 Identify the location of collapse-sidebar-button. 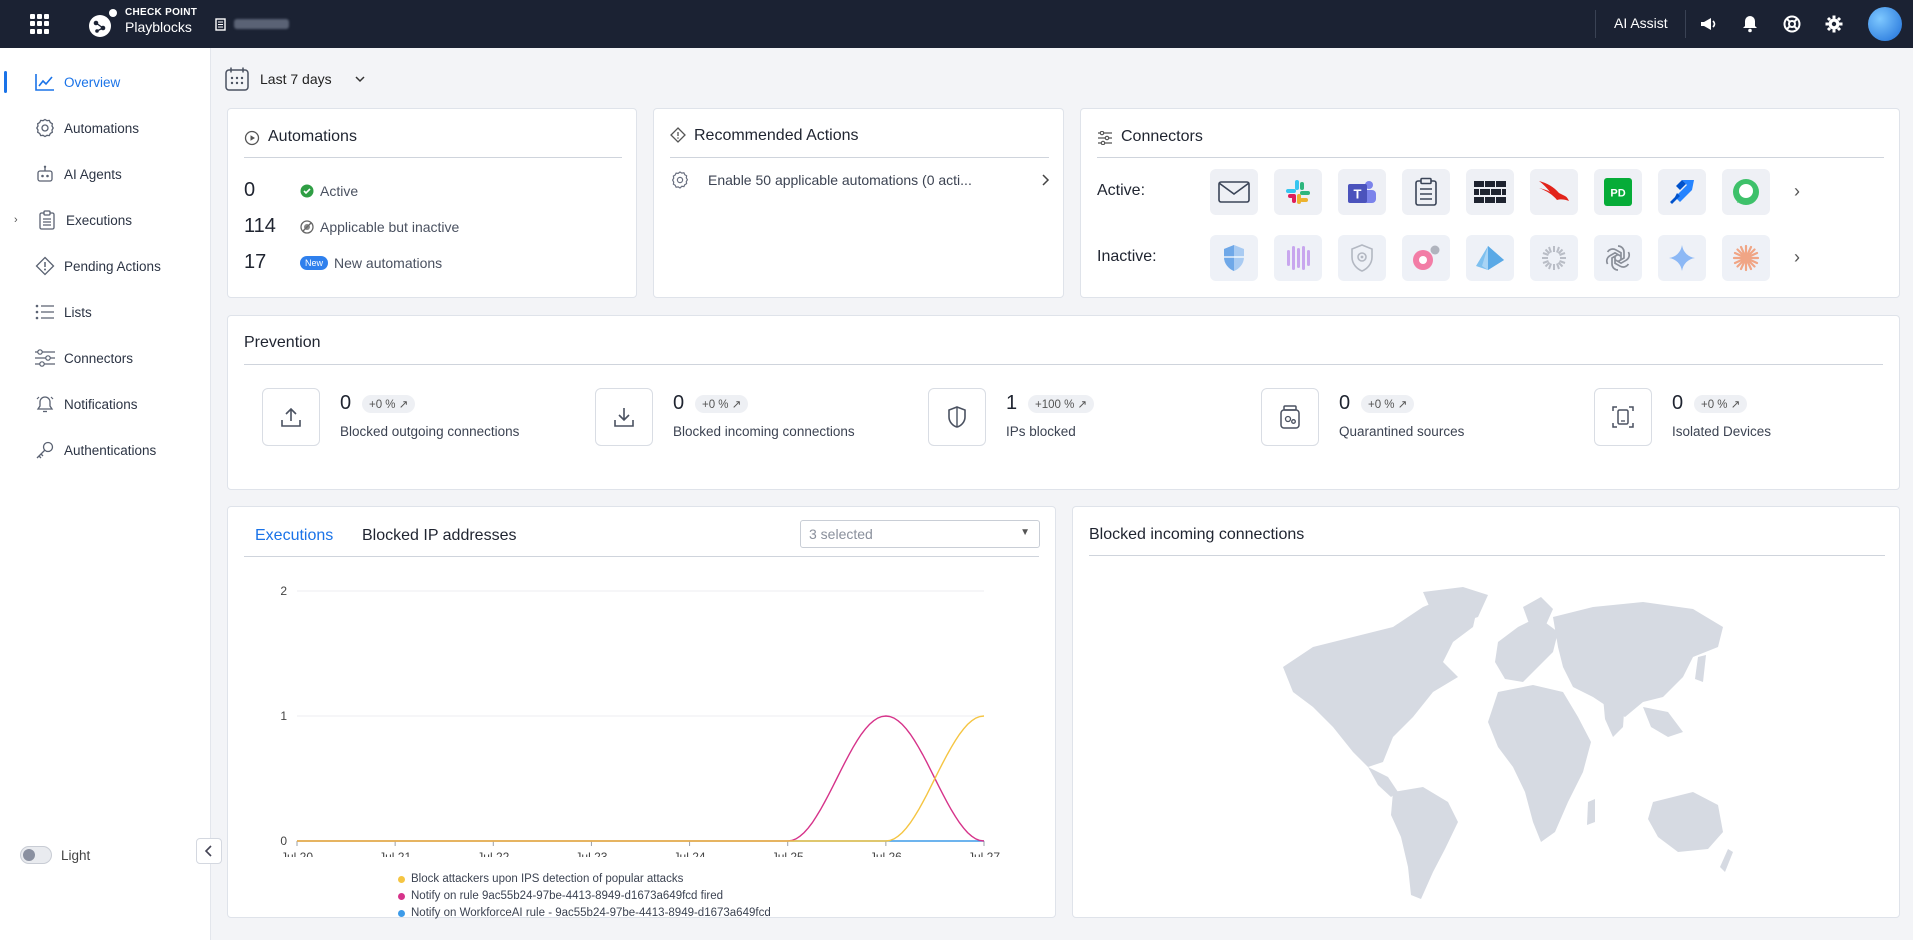
(209, 851).